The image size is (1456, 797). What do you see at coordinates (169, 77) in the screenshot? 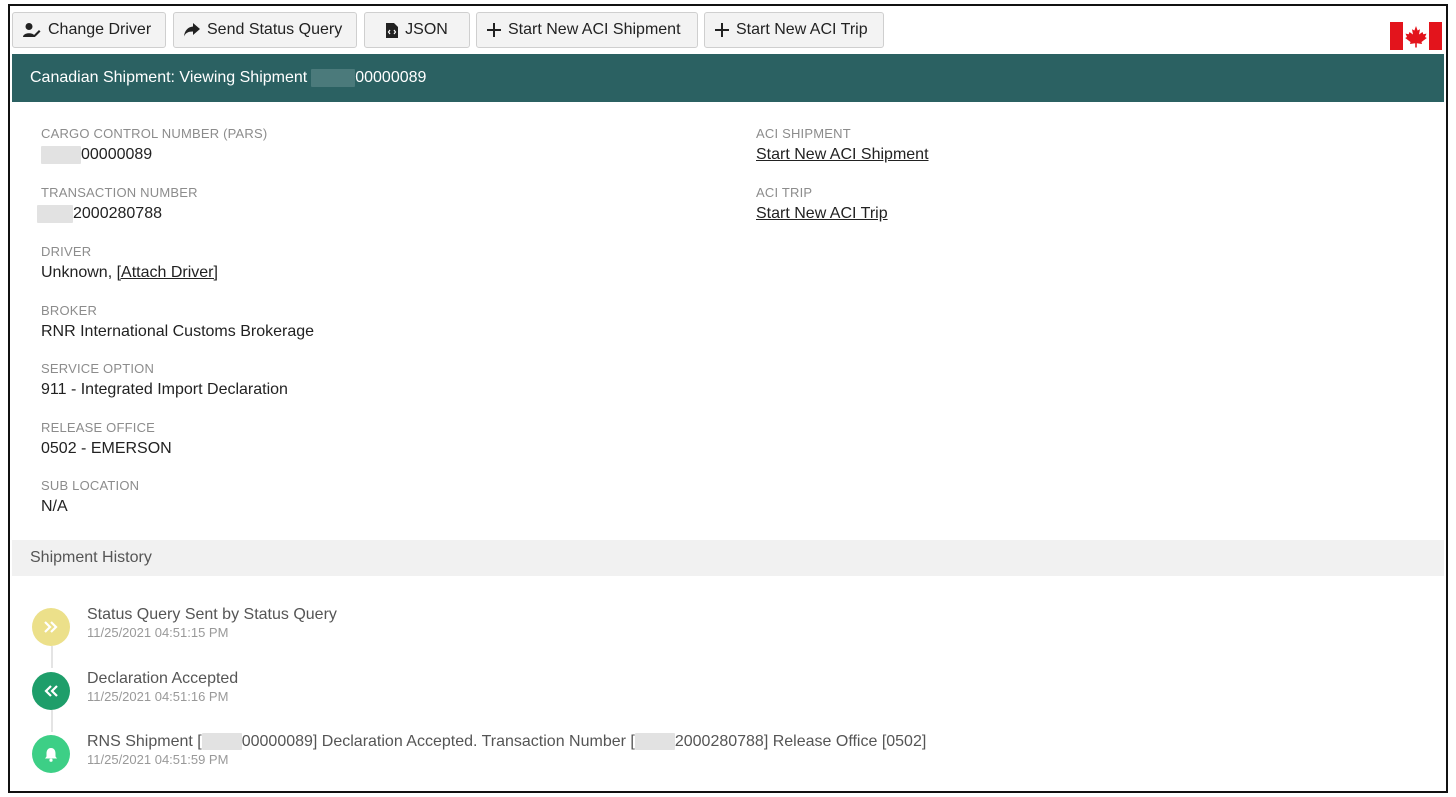
I see `page-title: Canadian Shipment: Viewing Shipment` at bounding box center [169, 77].